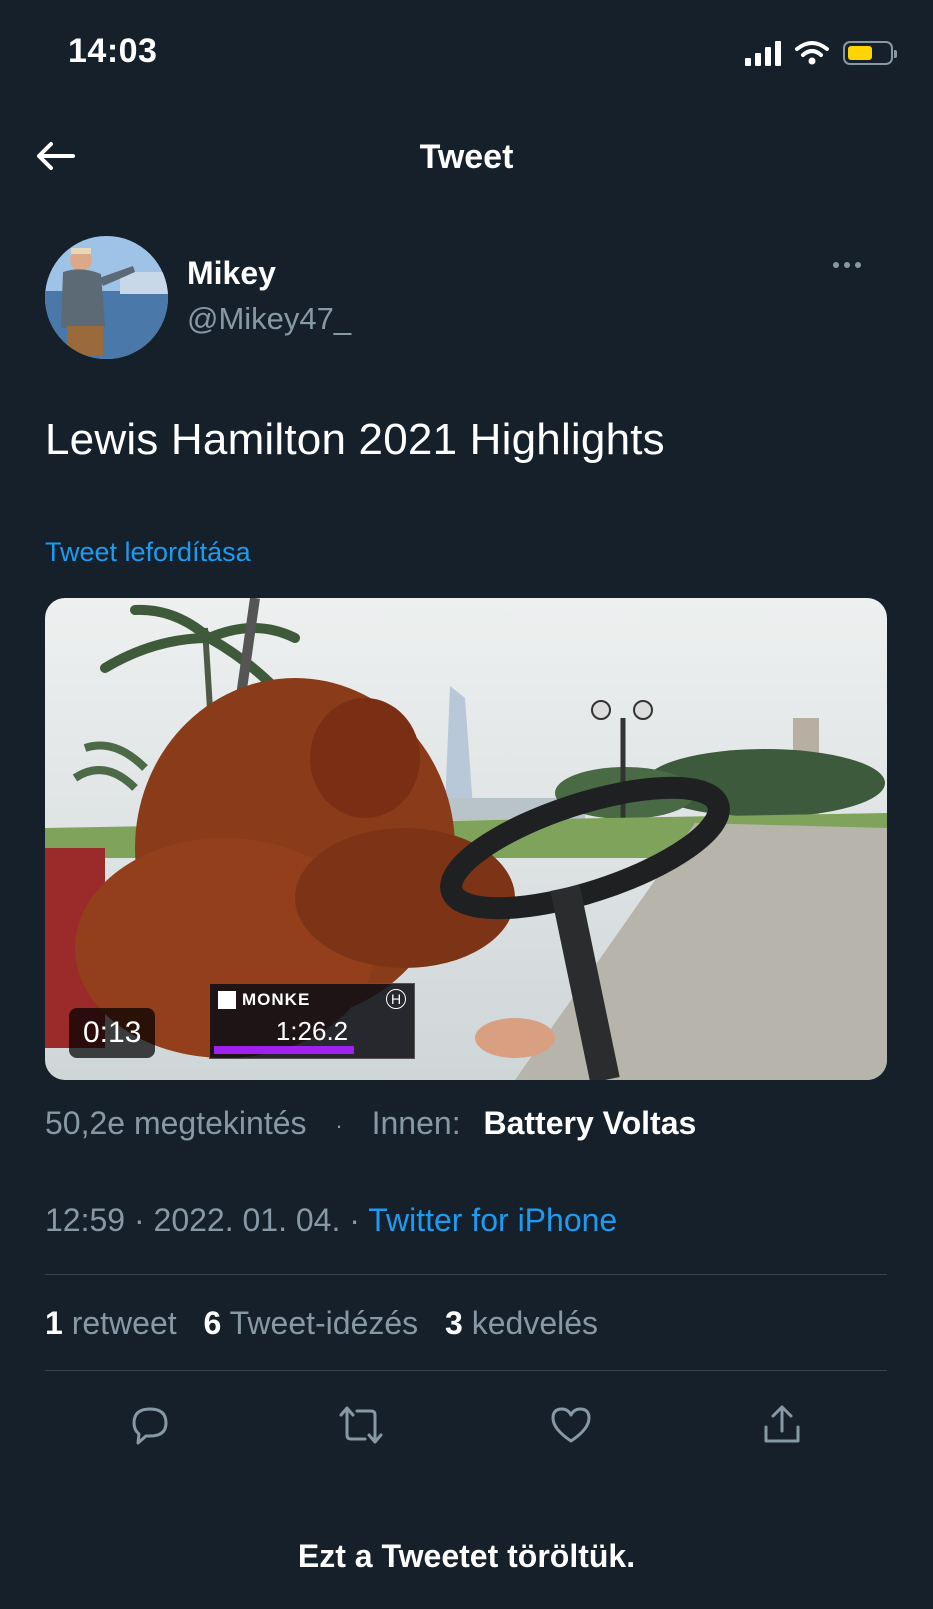 The width and height of the screenshot is (933, 1609). What do you see at coordinates (176, 1123) in the screenshot?
I see `view-count: 50,2e megtekintés` at bounding box center [176, 1123].